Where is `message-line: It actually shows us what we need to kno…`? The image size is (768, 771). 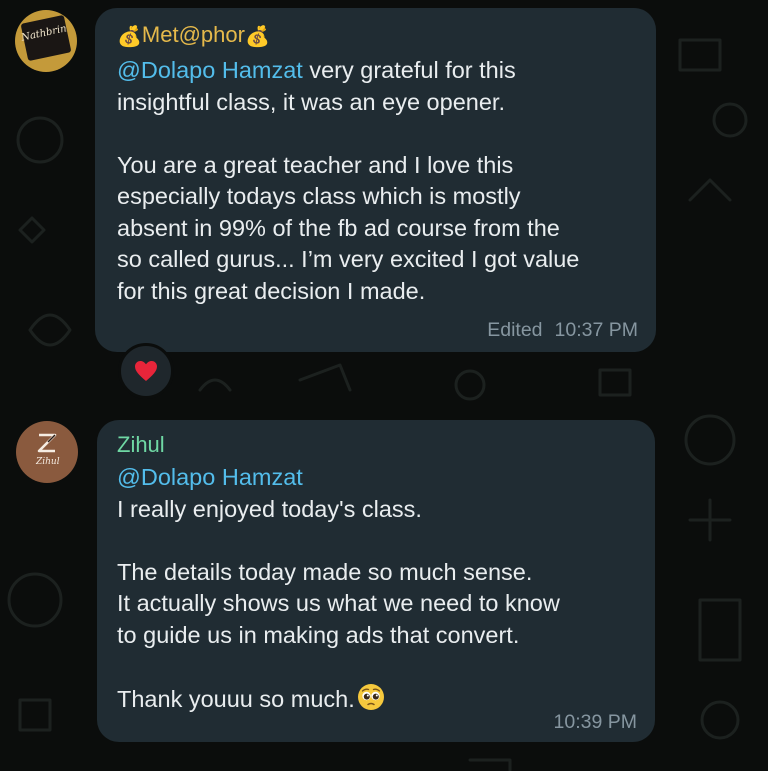 message-line: It actually shows us what we need to kno… is located at coordinates (338, 603).